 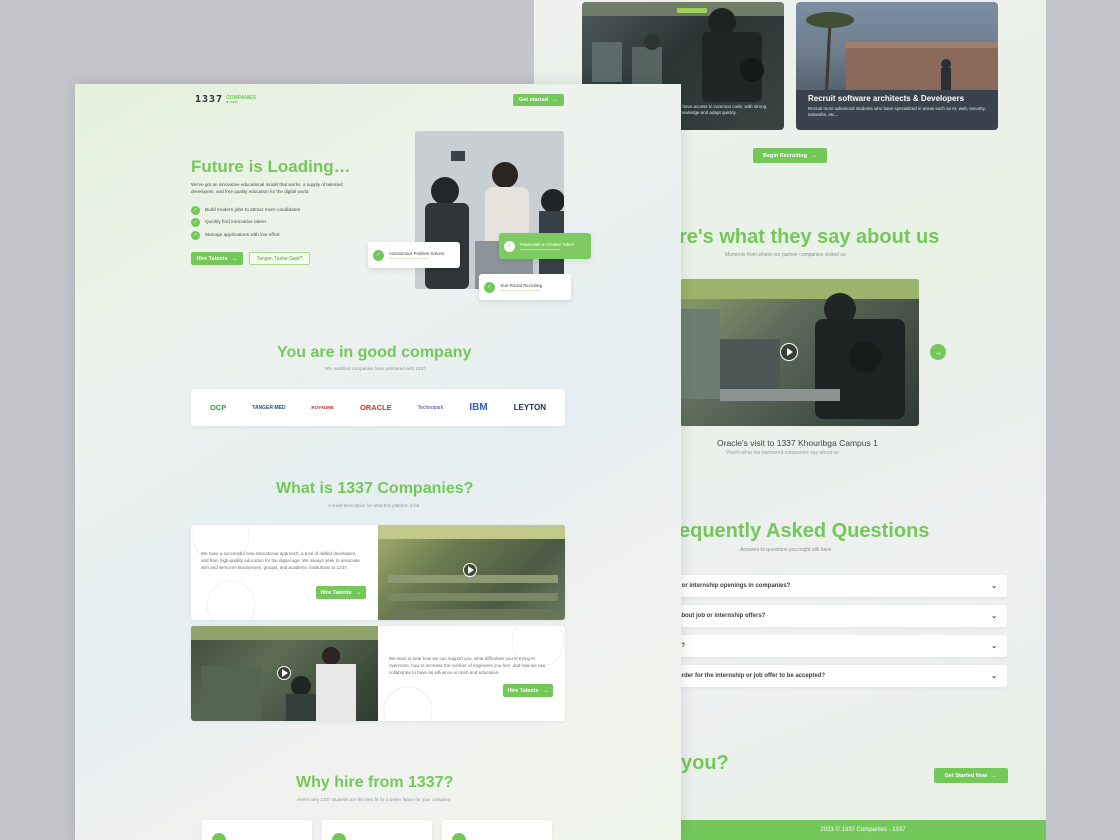 I want to click on passionate-label: Passionate & Creative Talent, so click(x=547, y=244).